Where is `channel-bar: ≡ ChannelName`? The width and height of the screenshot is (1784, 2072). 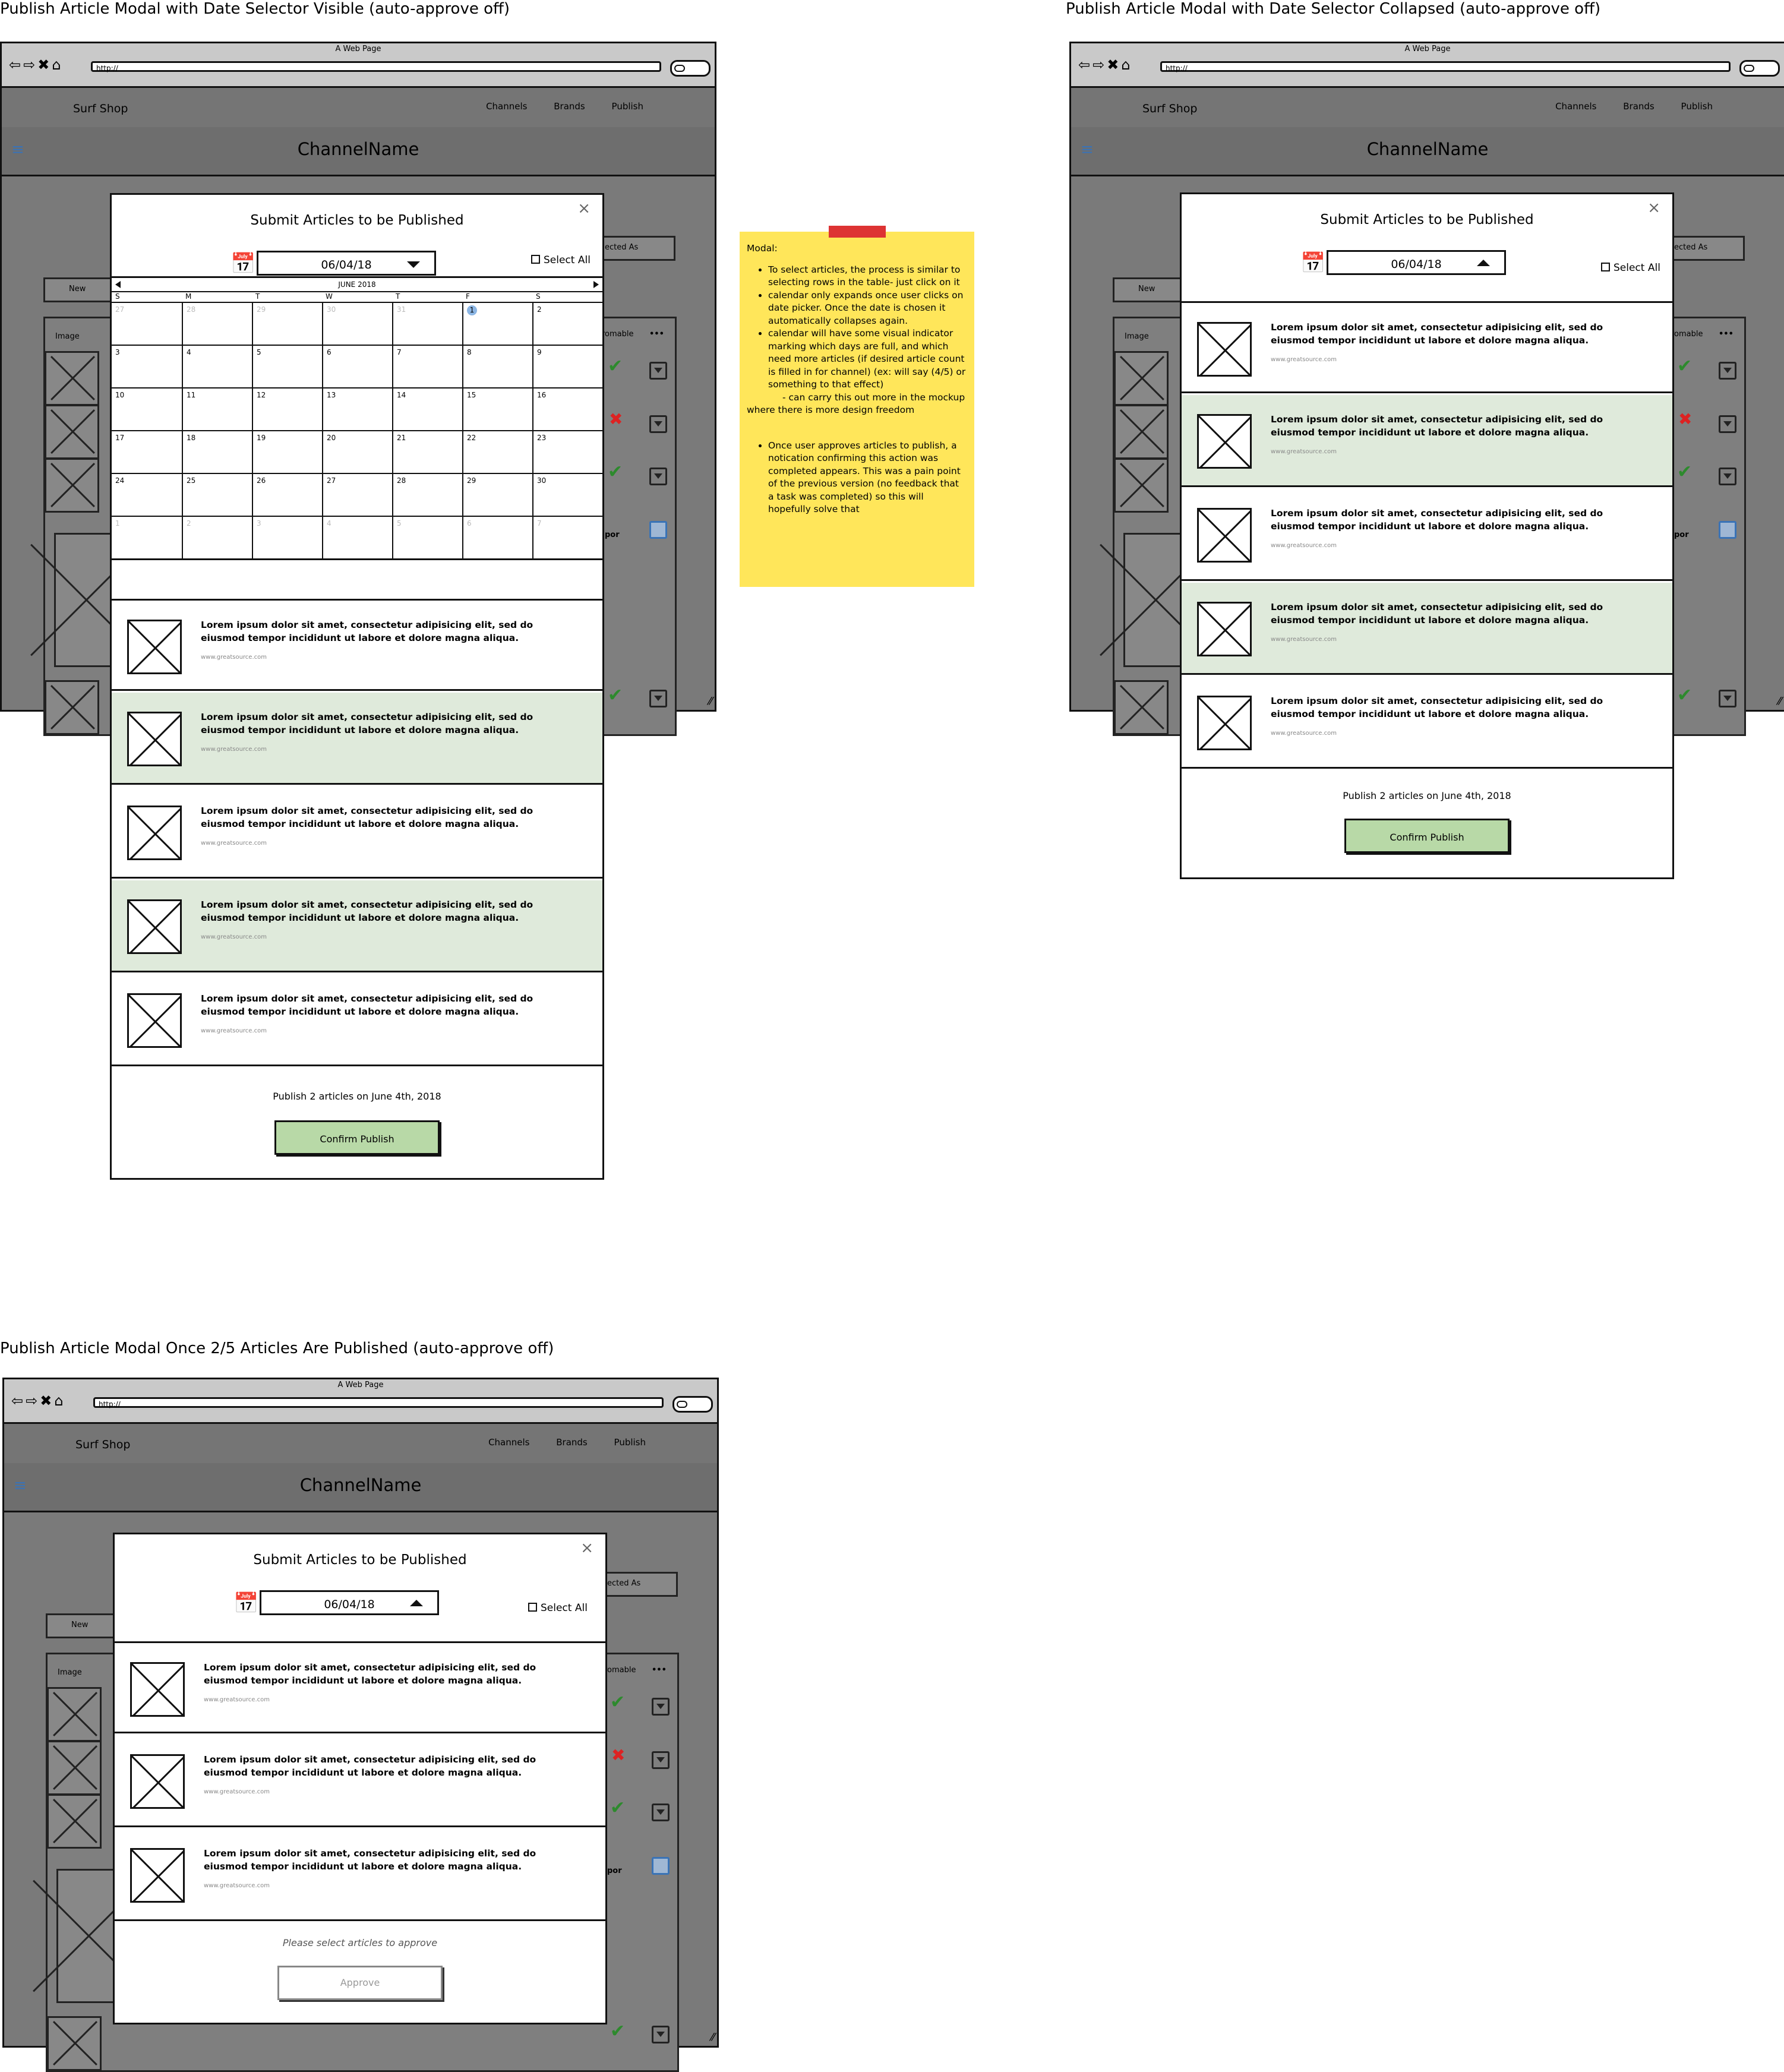
channel-bar: ≡ ChannelName is located at coordinates (1427, 152).